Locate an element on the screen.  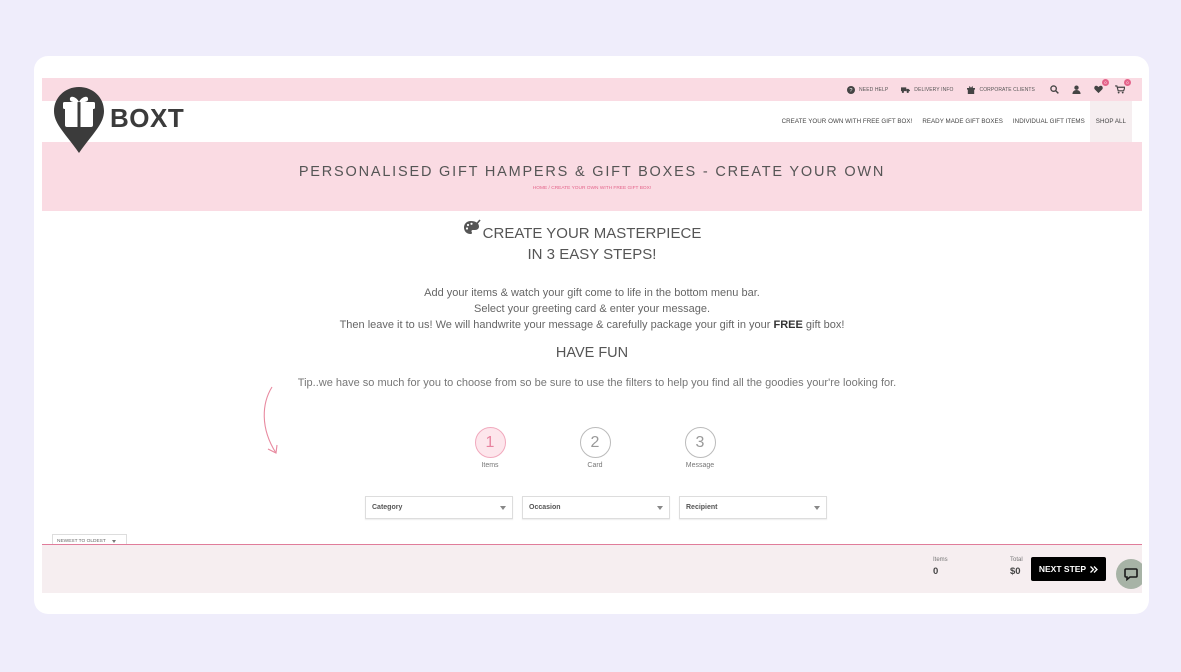
gift-builder-bar: Items 0 Total $0 NEXT STEP is located at coordinates (592, 568).